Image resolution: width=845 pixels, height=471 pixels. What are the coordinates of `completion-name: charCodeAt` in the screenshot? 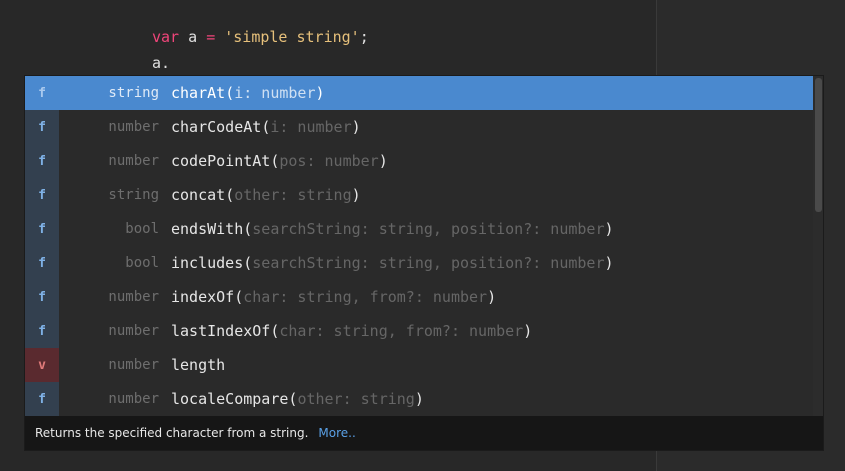 It's located at (216, 127).